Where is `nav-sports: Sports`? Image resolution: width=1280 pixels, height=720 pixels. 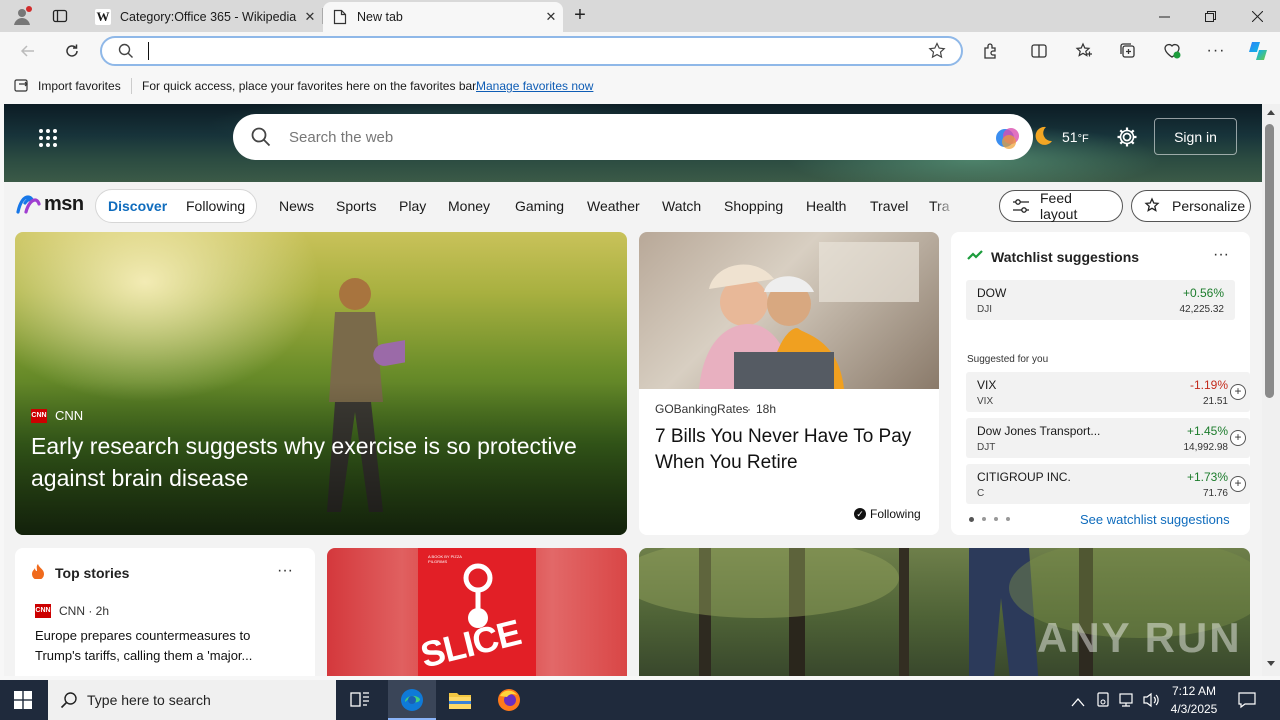
nav-sports: Sports is located at coordinates (356, 206).